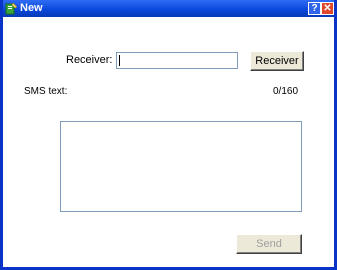  Describe the element at coordinates (177, 60) in the screenshot. I see `receiver-input` at that location.